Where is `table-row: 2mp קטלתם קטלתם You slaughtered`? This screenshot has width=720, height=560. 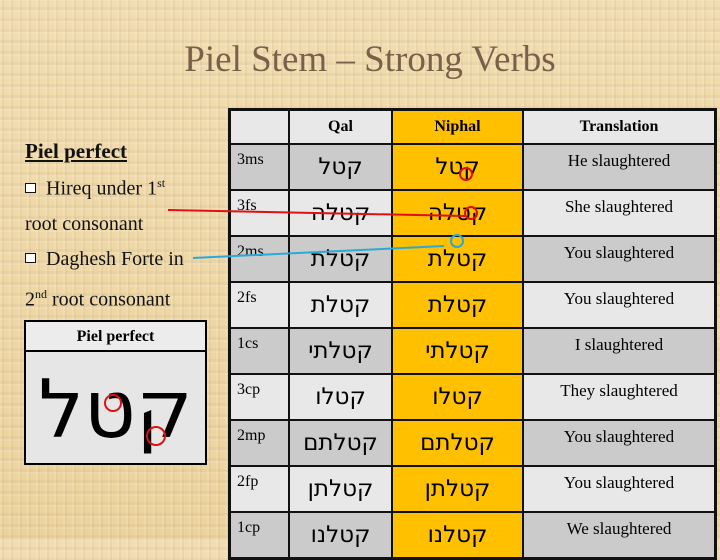 table-row: 2mp קטלתם קטלתם You slaughtered is located at coordinates (472, 443).